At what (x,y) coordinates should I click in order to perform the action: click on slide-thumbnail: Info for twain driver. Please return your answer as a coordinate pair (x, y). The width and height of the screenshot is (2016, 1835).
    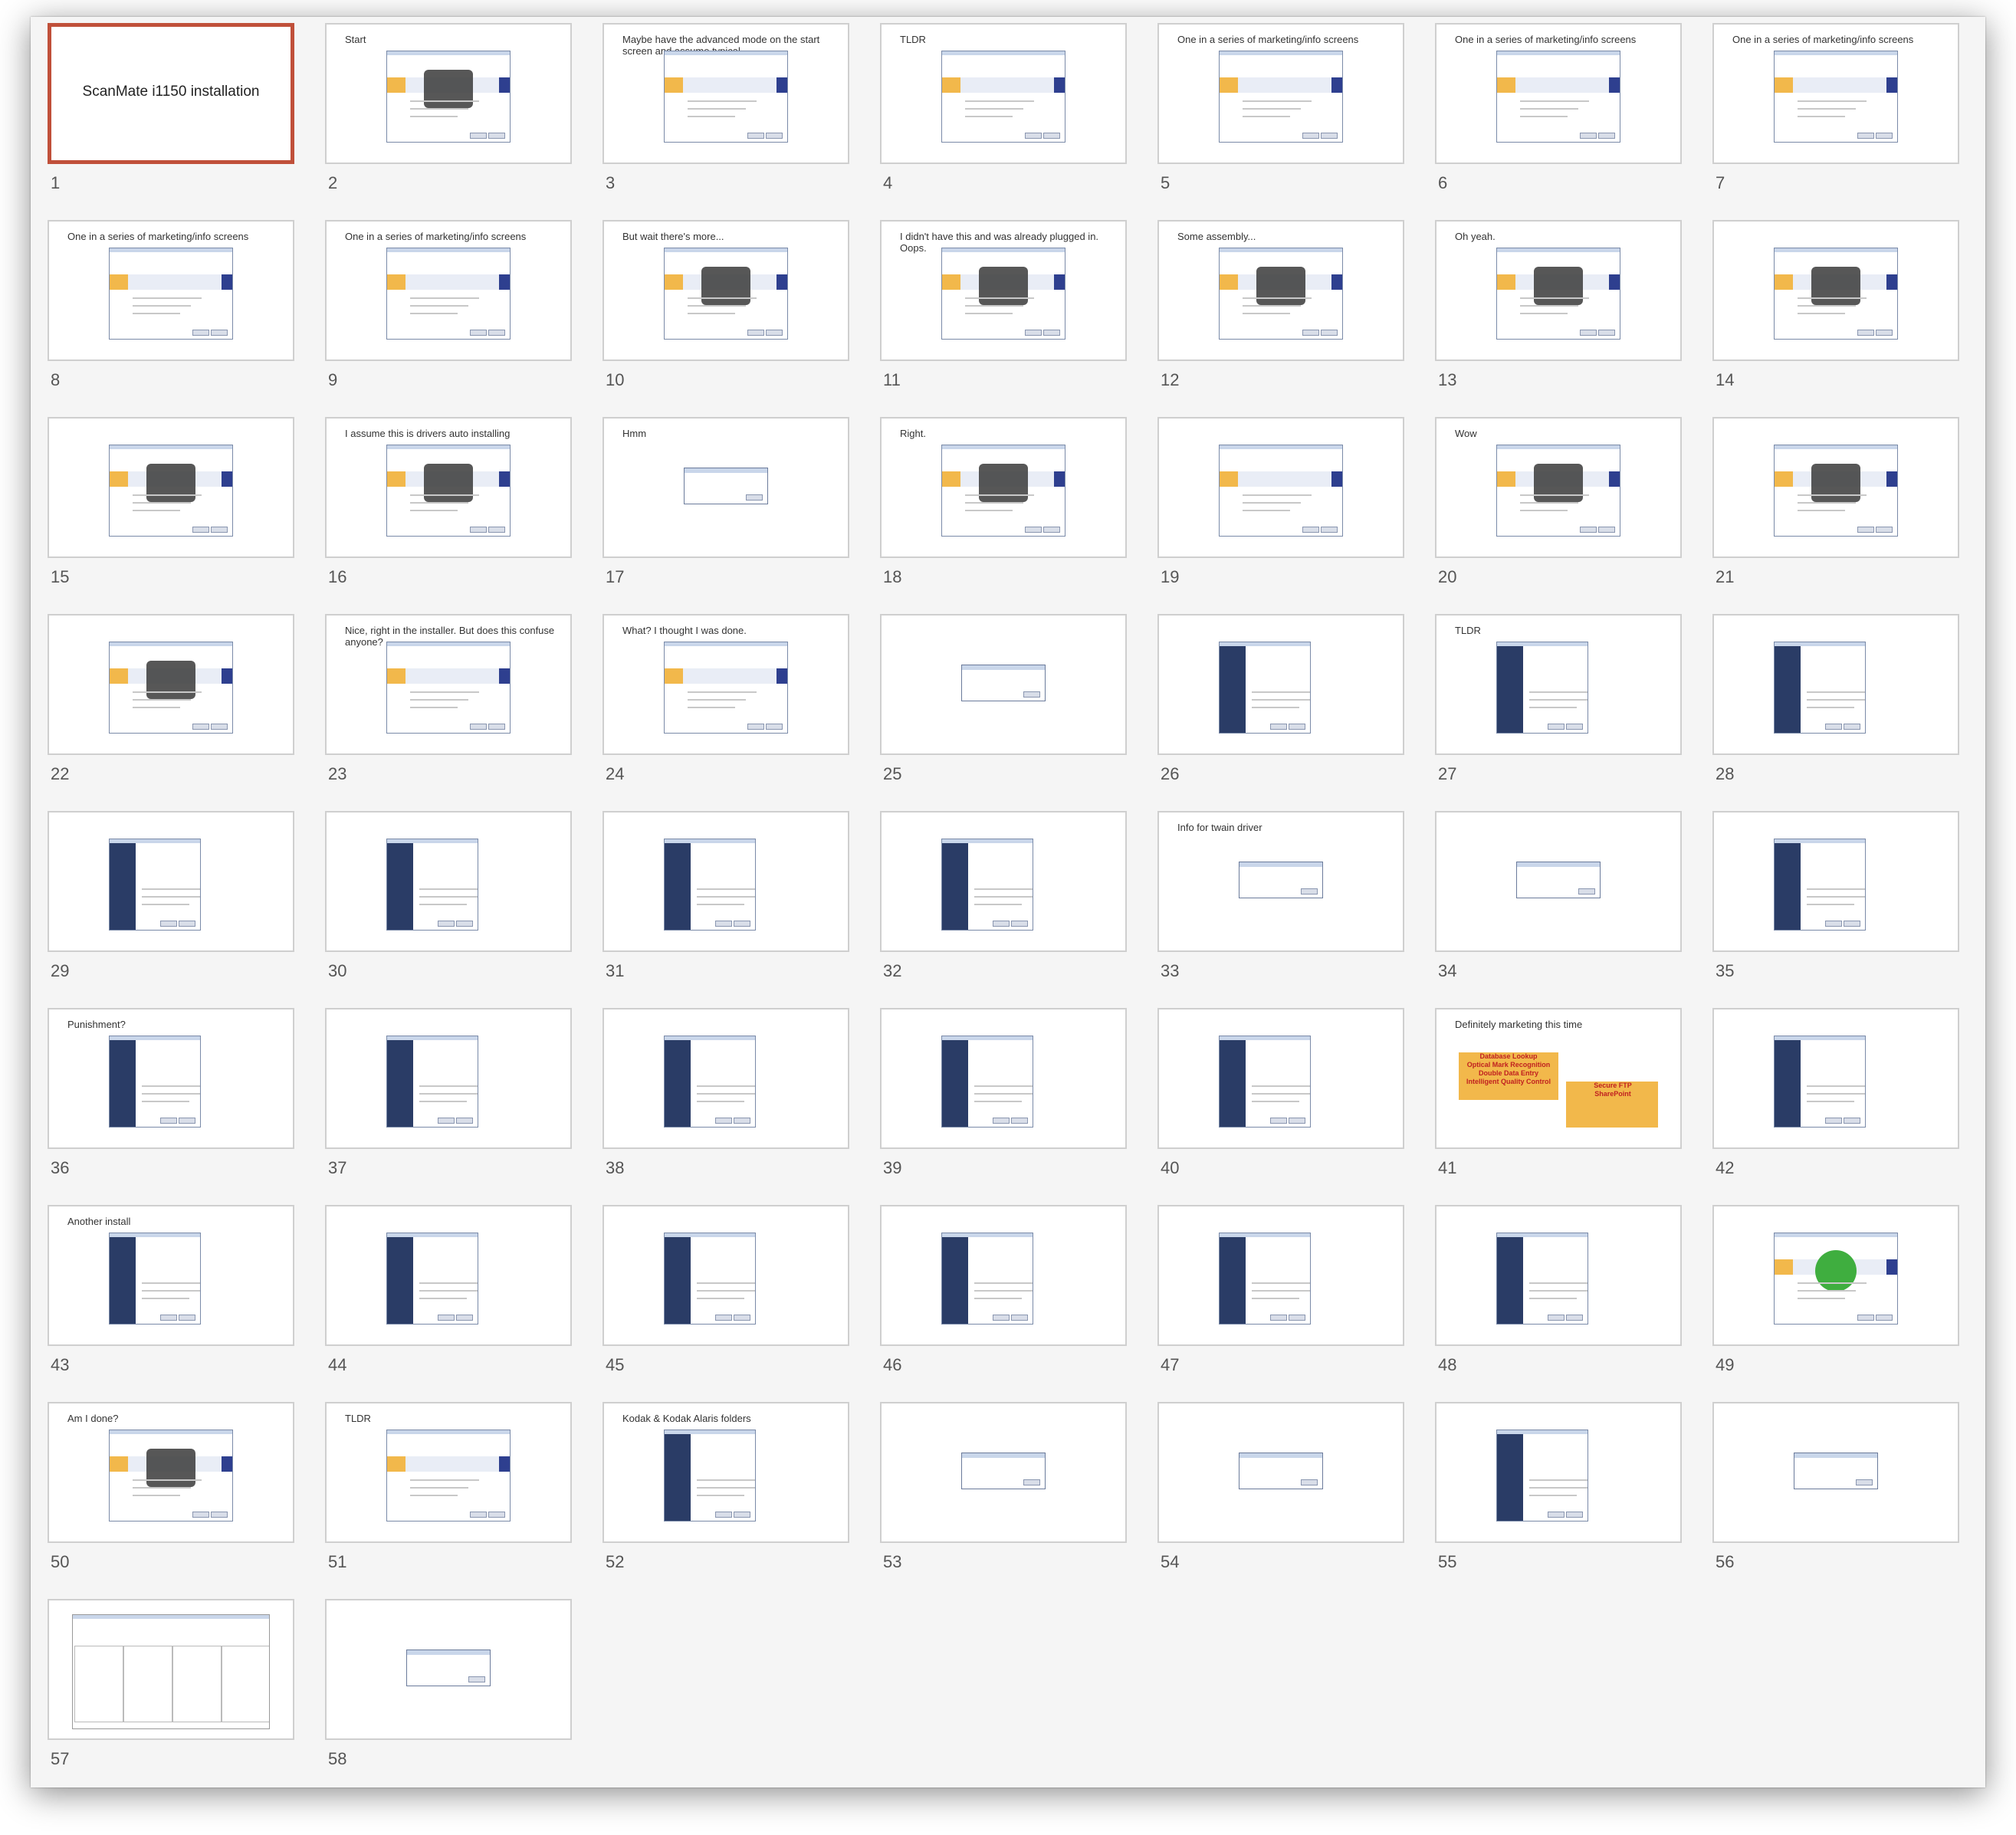
    Looking at the image, I should click on (1280, 882).